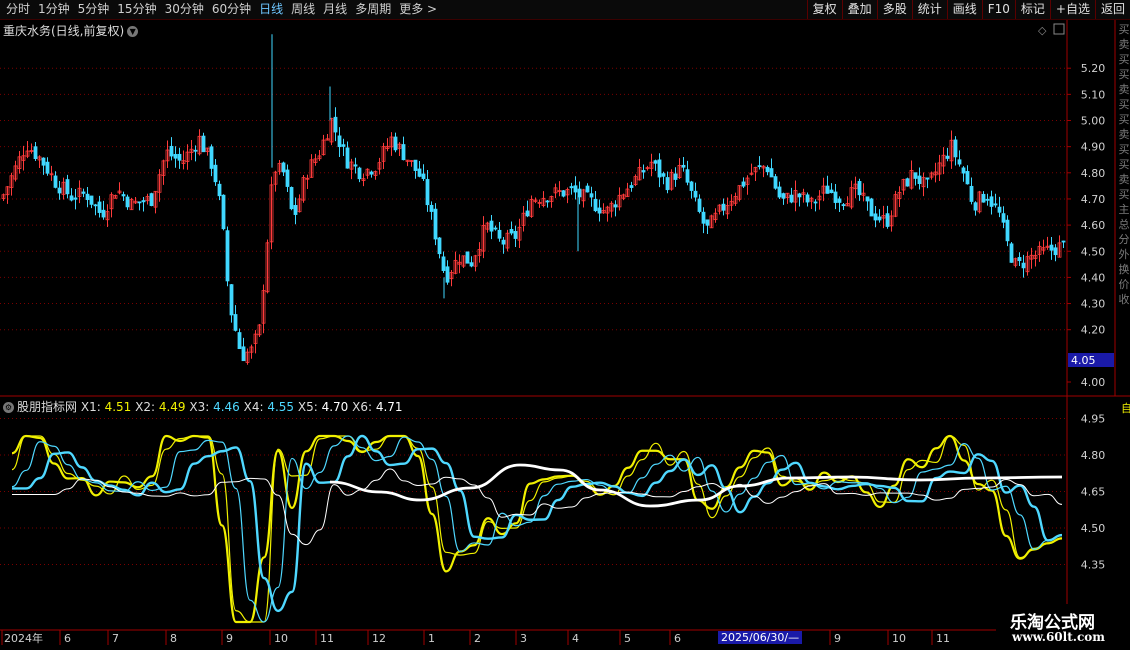  Describe the element at coordinates (1124, 119) in the screenshot. I see `side-tab-6: 买` at that location.